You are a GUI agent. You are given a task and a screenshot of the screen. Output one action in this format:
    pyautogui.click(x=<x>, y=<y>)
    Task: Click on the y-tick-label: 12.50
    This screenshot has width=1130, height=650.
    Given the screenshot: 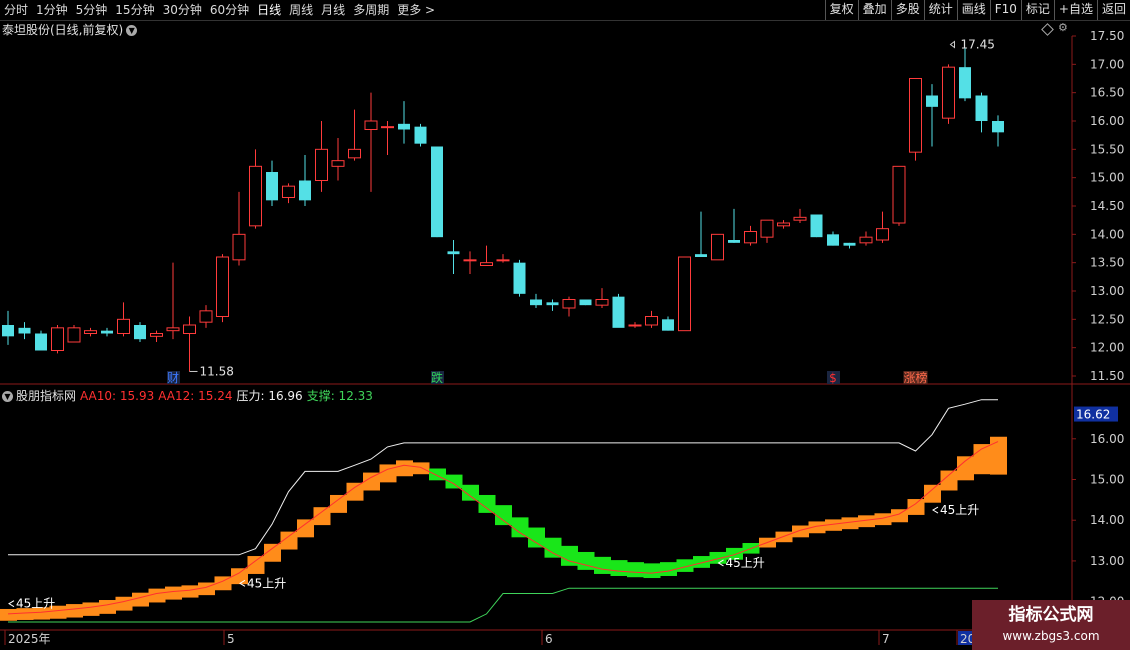 What is the action you would take?
    pyautogui.click(x=1107, y=319)
    